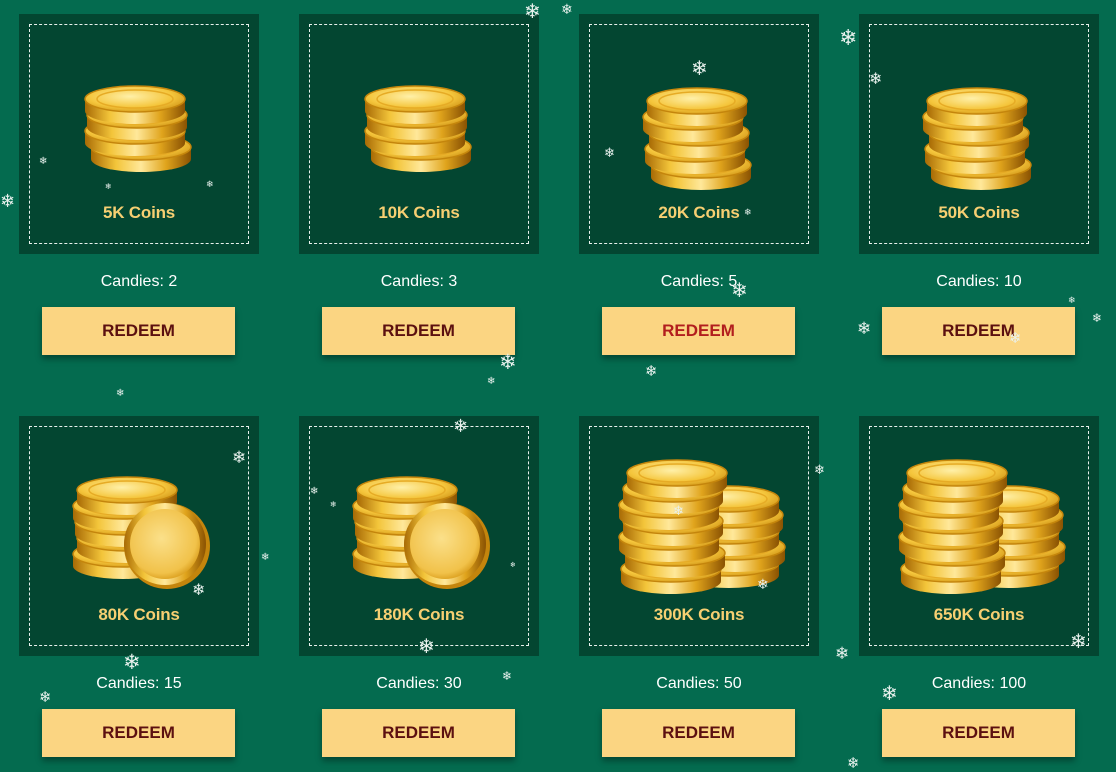 This screenshot has height=772, width=1116. Describe the element at coordinates (699, 212) in the screenshot. I see `offer-name: 20K Coins` at that location.